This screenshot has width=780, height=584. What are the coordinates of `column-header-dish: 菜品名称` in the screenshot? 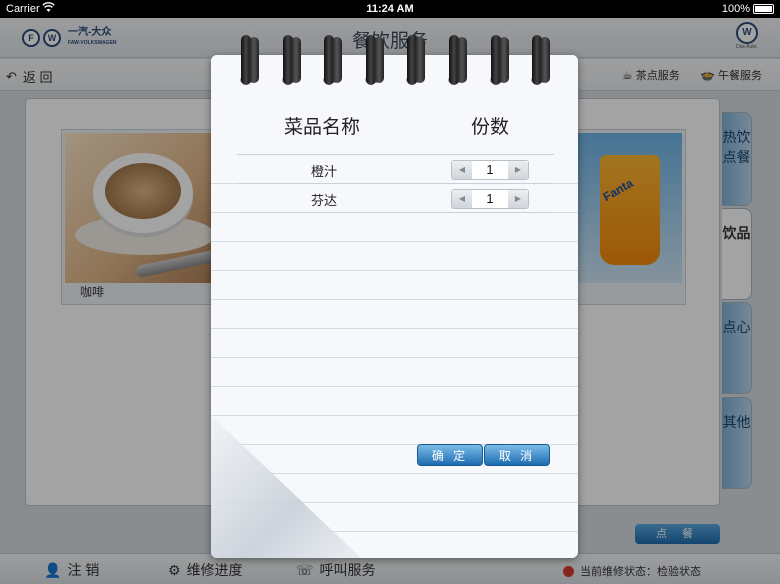 It's located at (322, 127).